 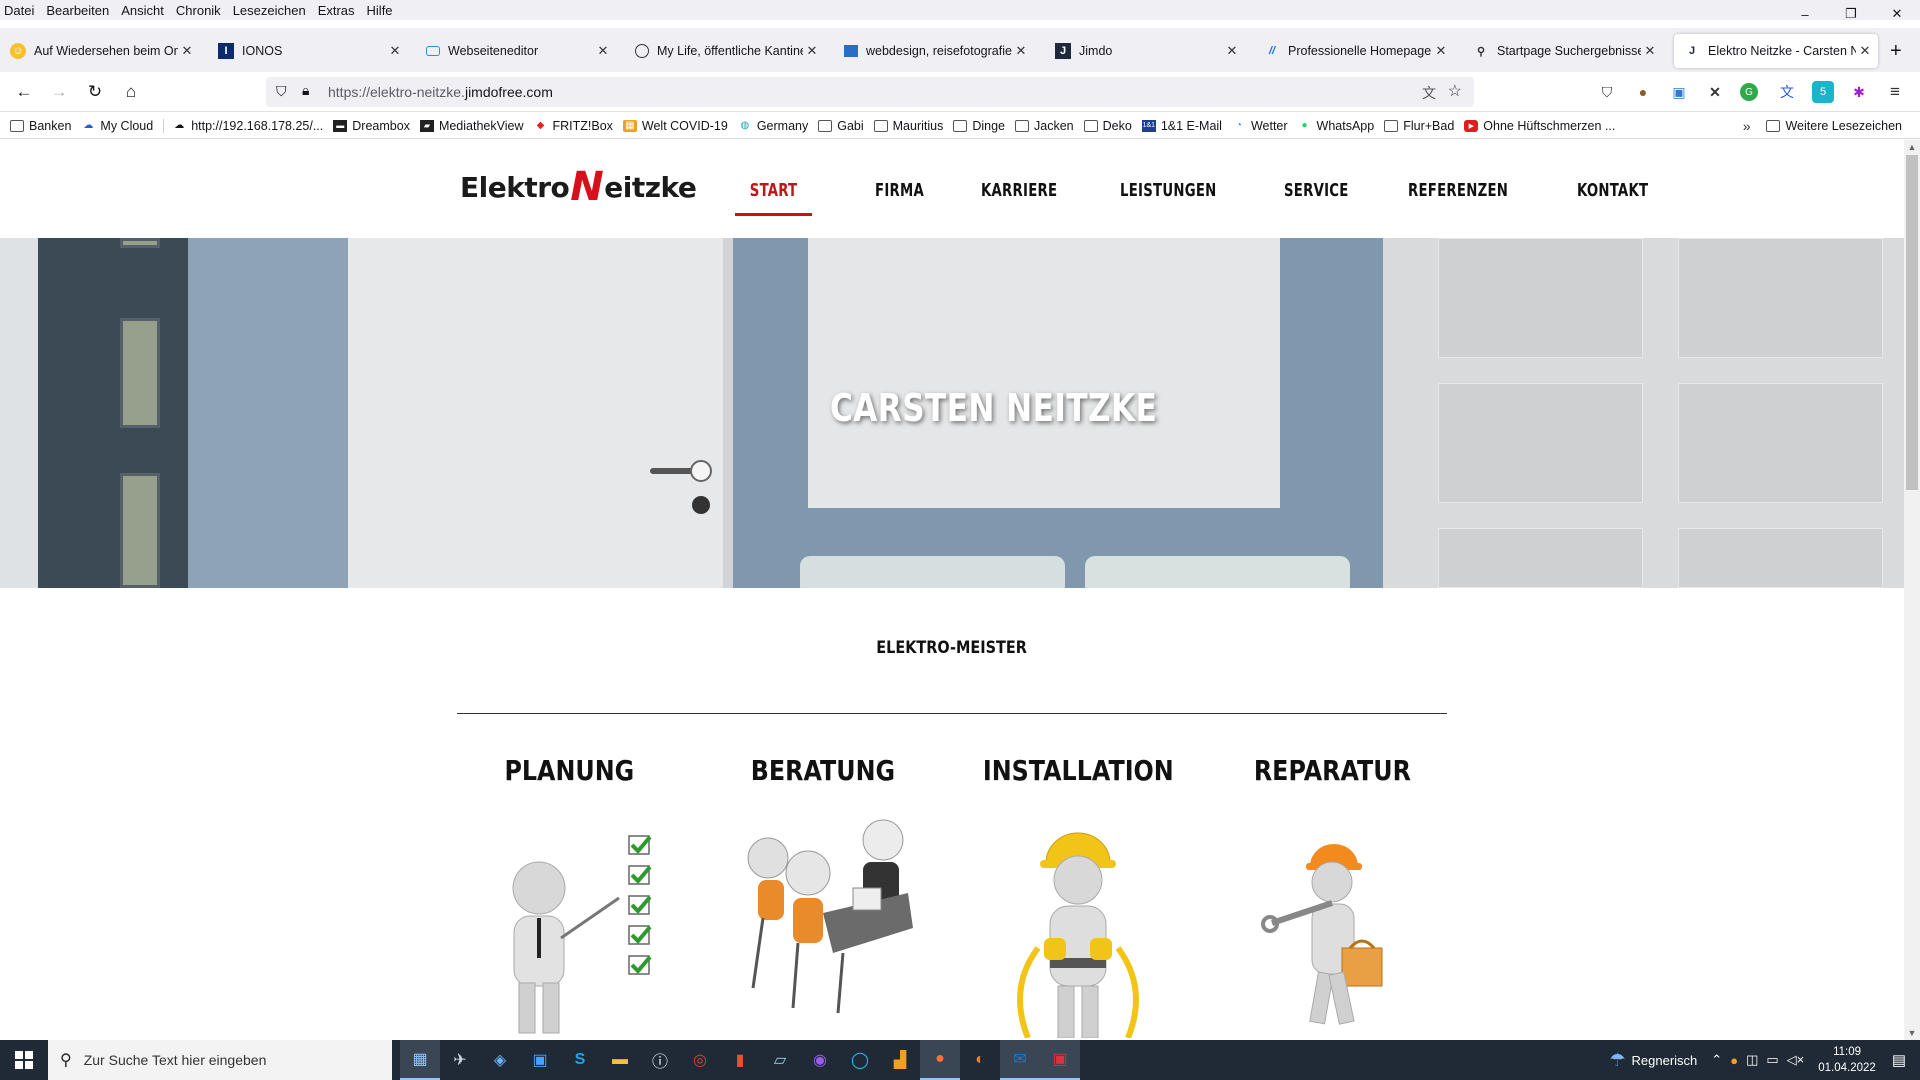 I want to click on translate-icon: 文, so click(x=1429, y=93).